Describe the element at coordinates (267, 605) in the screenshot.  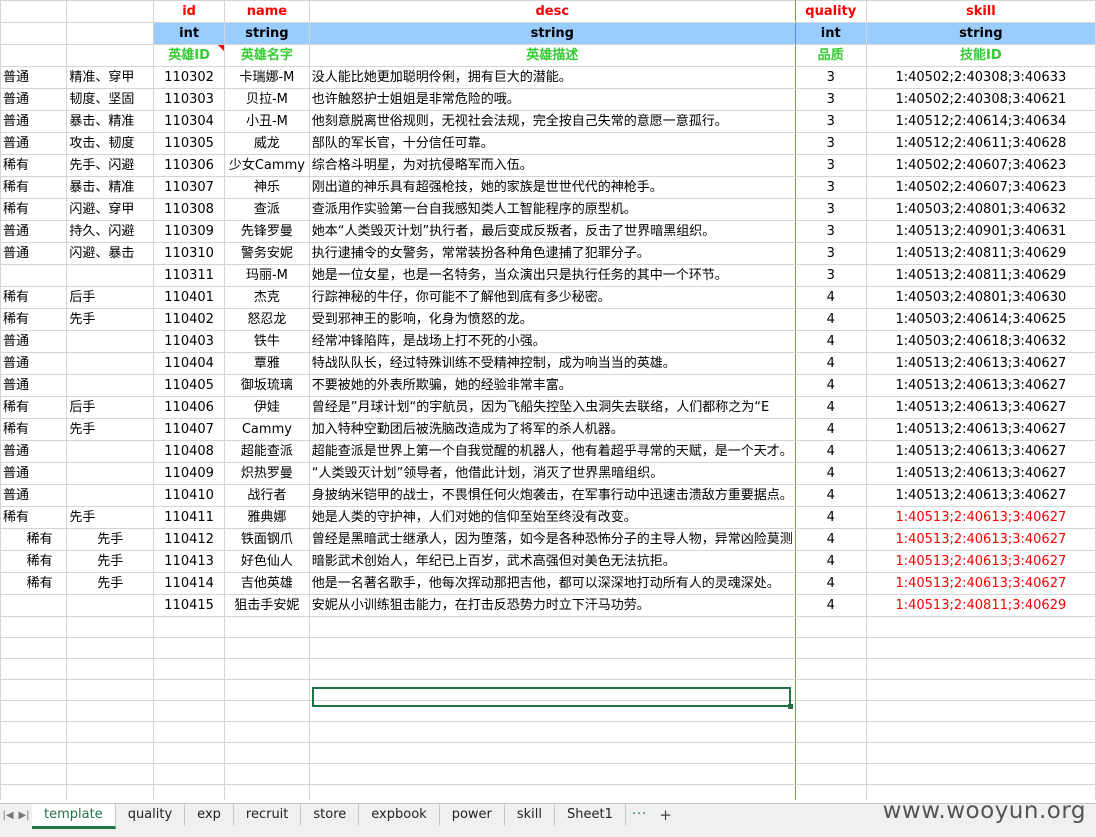
I see `name-cell: 狙击手安妮` at that location.